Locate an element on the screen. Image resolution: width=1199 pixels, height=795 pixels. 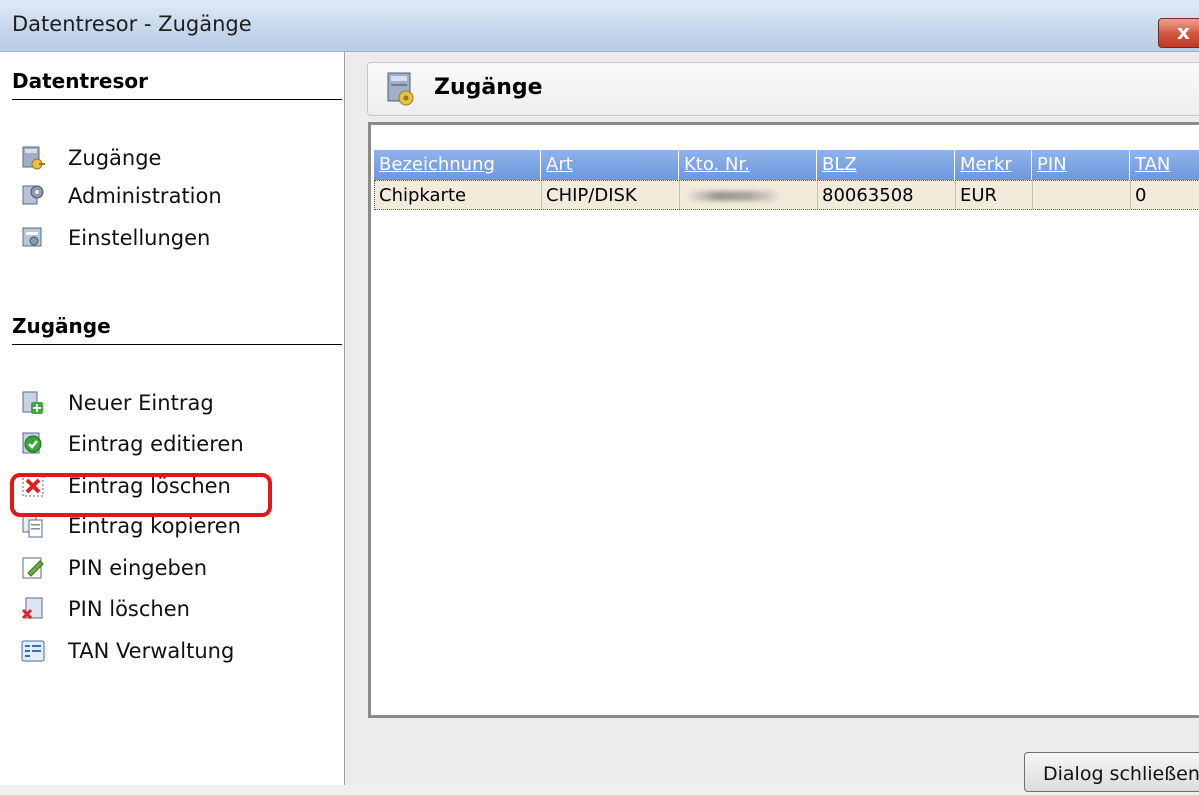
sidebar-item-pin-eingeben: PIN eingeben is located at coordinates (113, 568).